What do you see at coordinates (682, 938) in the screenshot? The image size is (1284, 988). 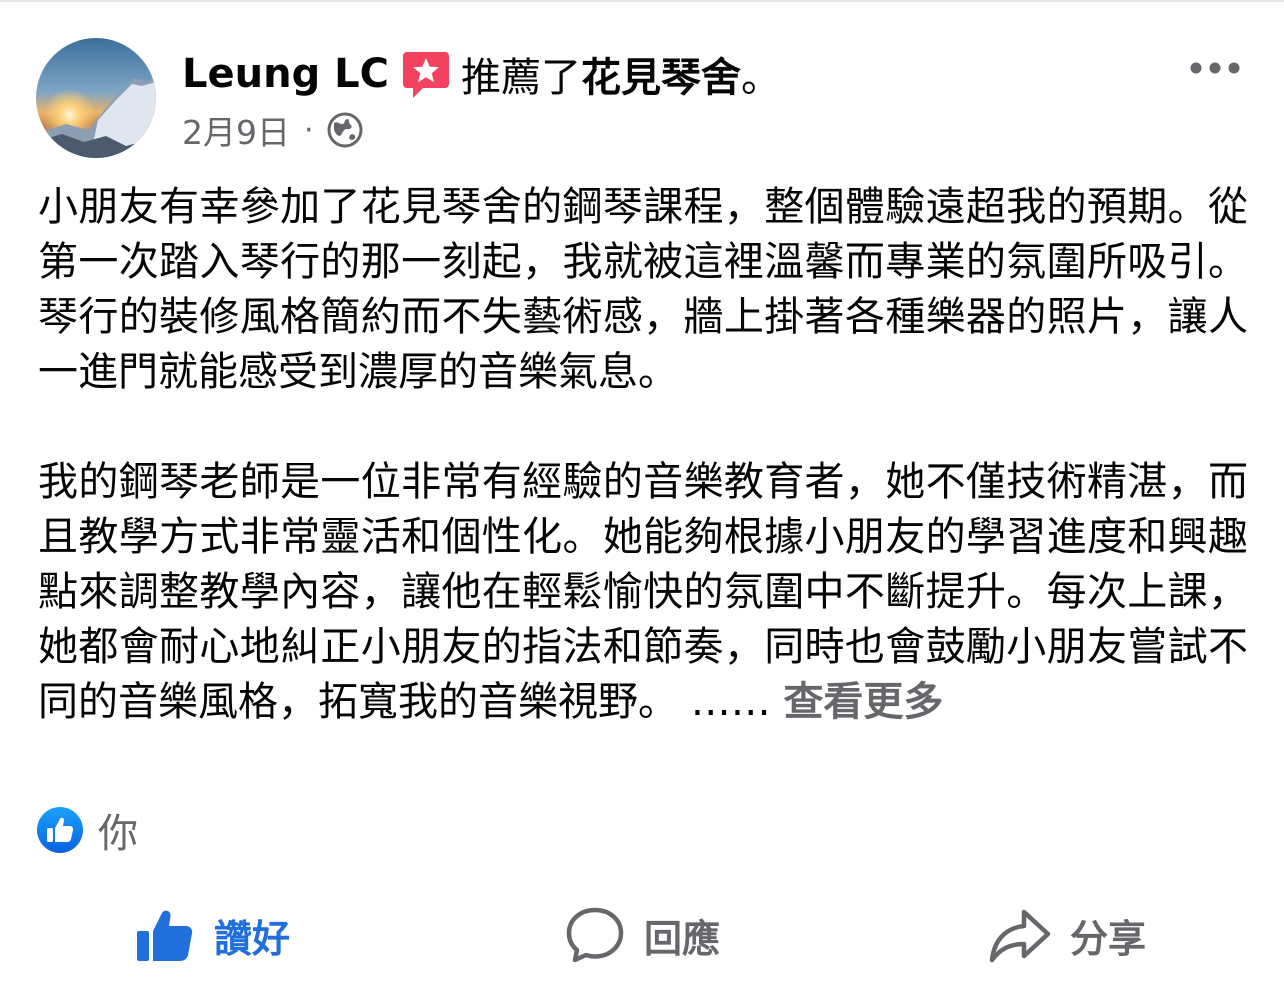 I see `comment-button-label: 回應` at bounding box center [682, 938].